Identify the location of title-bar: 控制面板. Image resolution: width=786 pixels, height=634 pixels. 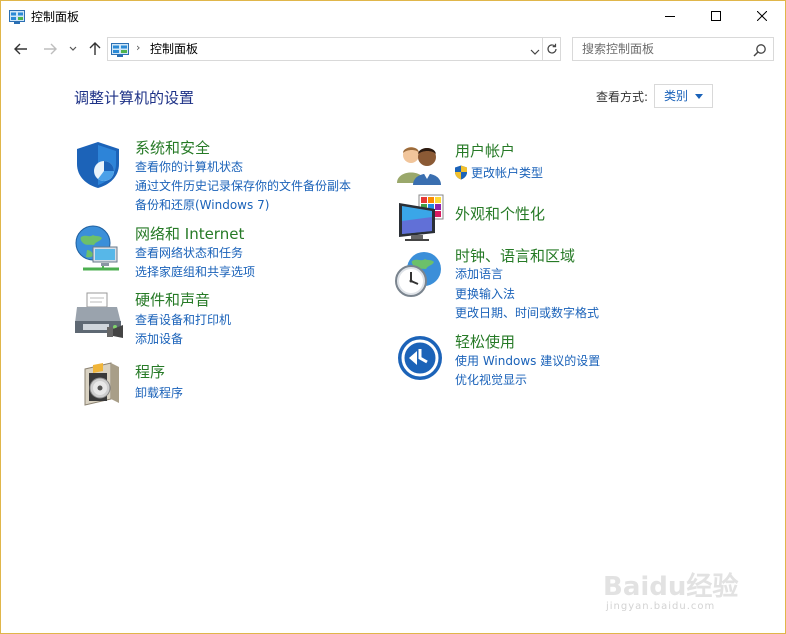
(393, 17).